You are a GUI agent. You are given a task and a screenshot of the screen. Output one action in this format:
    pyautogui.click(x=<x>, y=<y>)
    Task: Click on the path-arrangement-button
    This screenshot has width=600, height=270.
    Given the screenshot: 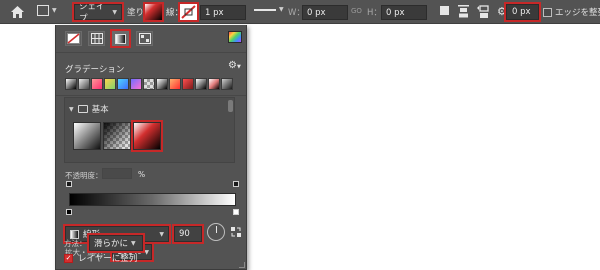 What is the action you would take?
    pyautogui.click(x=484, y=11)
    